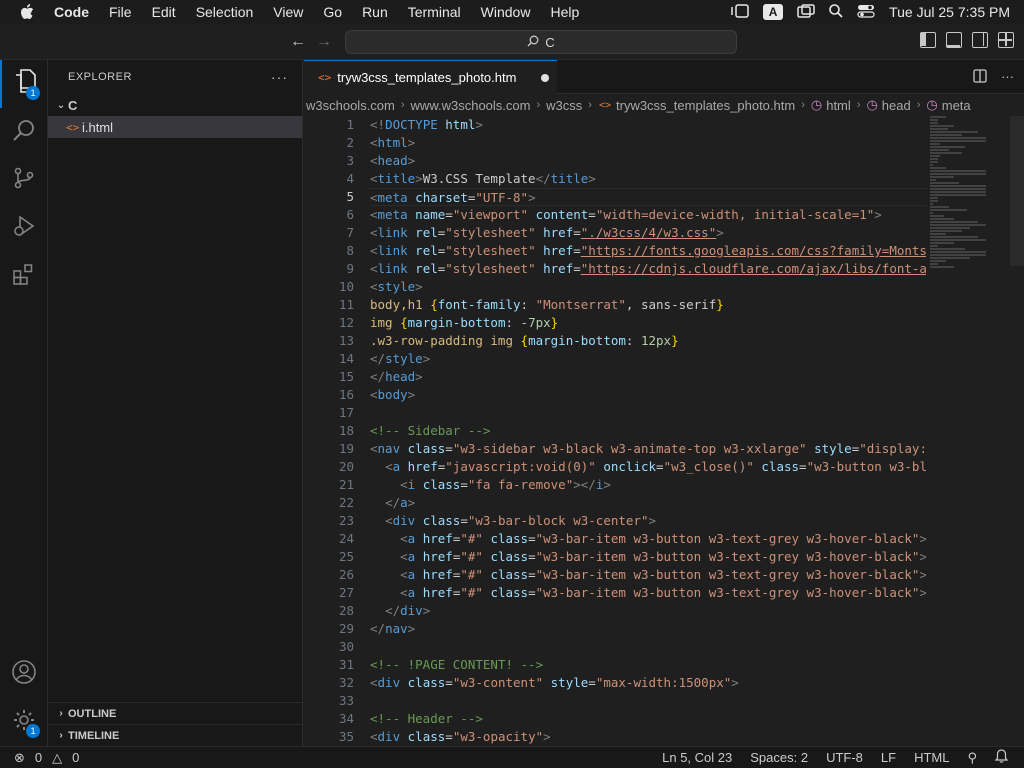  What do you see at coordinates (332, 12) in the screenshot?
I see `menu-go: Go` at bounding box center [332, 12].